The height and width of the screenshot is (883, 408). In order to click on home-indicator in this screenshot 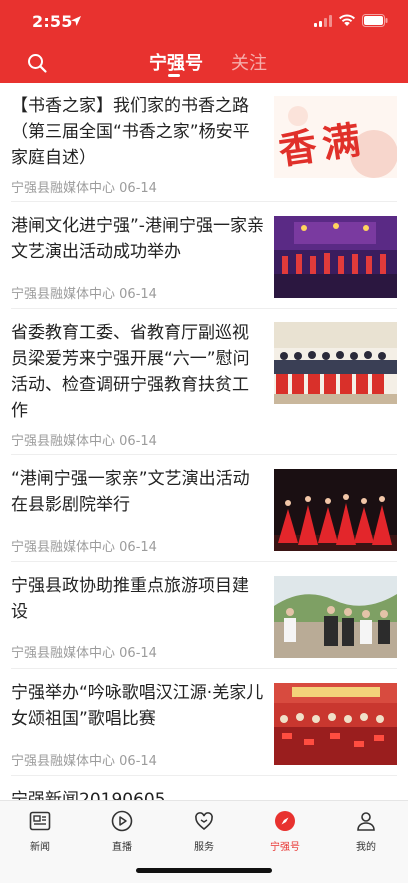, I will do `click(204, 870)`.